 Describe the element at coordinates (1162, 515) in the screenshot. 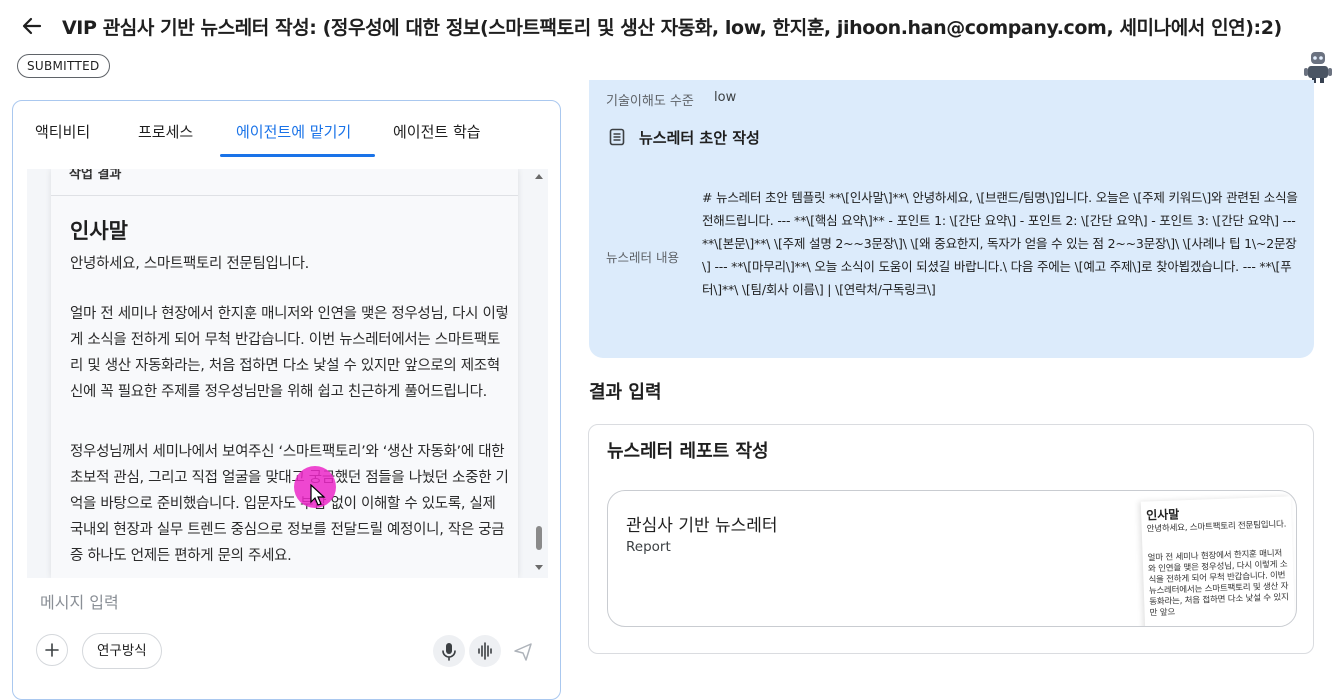

I see `thumbnail-heading: 인사말` at that location.